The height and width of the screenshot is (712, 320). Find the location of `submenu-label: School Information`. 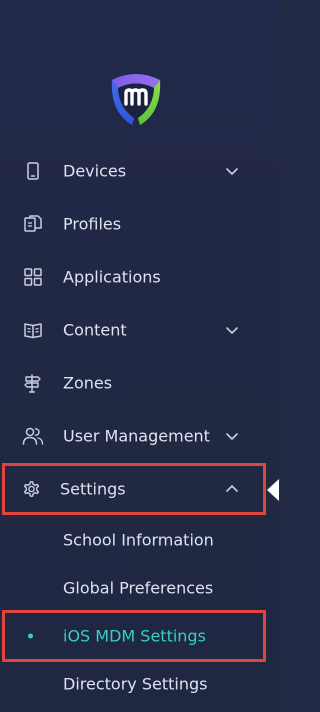

submenu-label: School Information is located at coordinates (138, 540).